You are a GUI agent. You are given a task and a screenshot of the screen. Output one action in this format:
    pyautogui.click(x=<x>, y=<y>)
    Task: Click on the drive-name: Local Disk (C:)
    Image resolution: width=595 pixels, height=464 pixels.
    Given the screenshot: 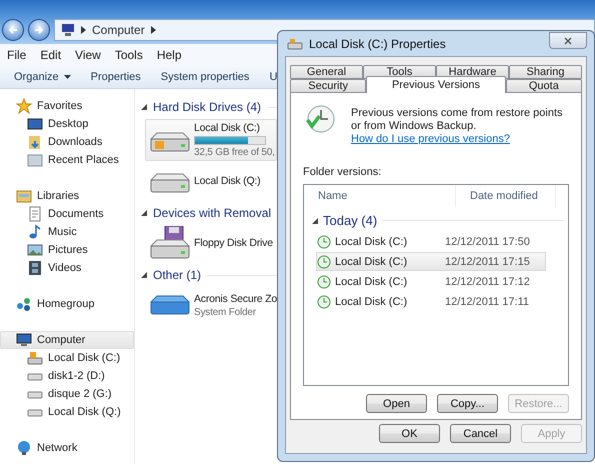 What is the action you would take?
    pyautogui.click(x=227, y=128)
    